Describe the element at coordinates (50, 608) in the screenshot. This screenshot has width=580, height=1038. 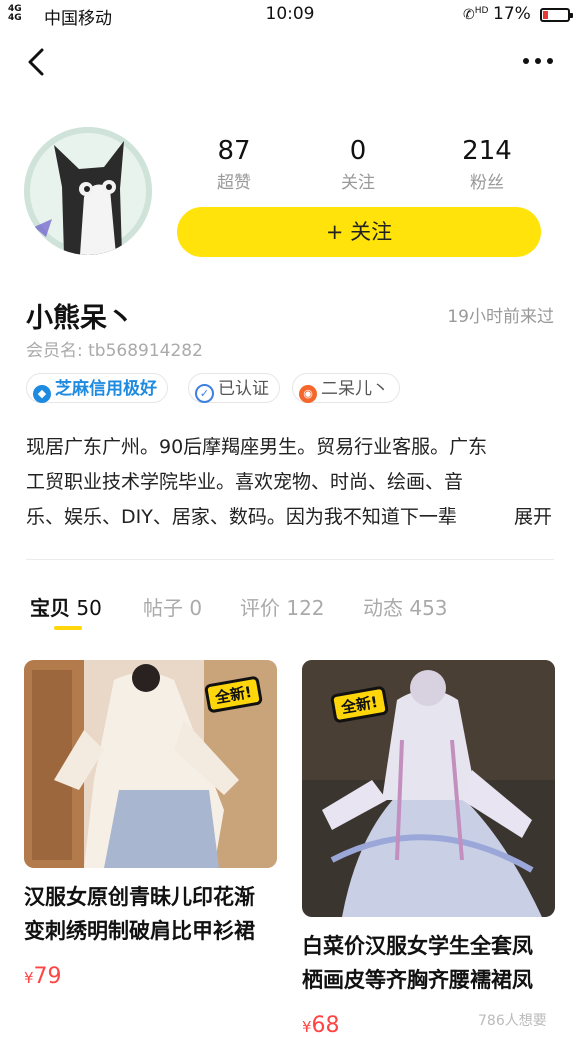
I see `tab-label: 宝贝` at that location.